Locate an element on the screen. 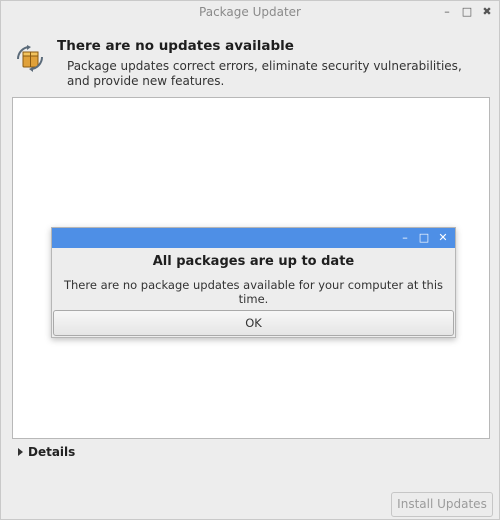 This screenshot has height=520, width=500. window-controls: – □ ✖ is located at coordinates (467, 12).